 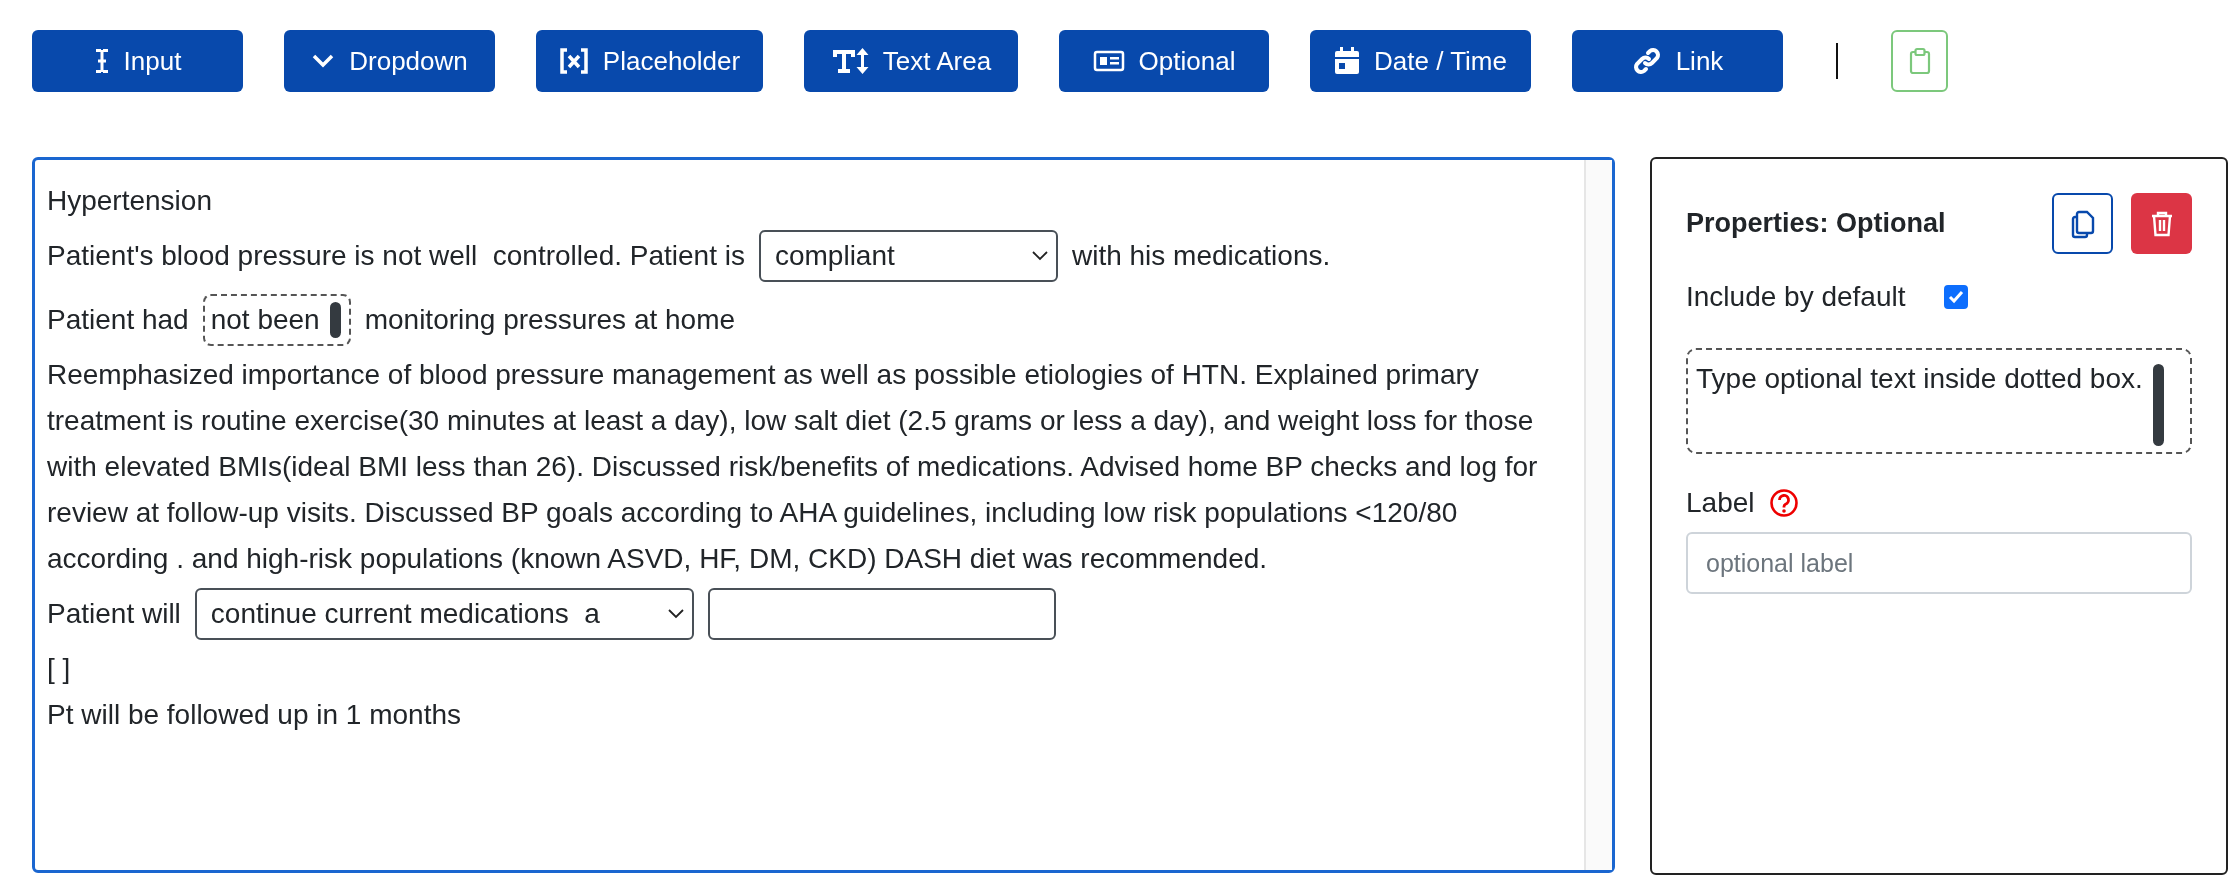 I want to click on copy-icon, so click(x=2082, y=223).